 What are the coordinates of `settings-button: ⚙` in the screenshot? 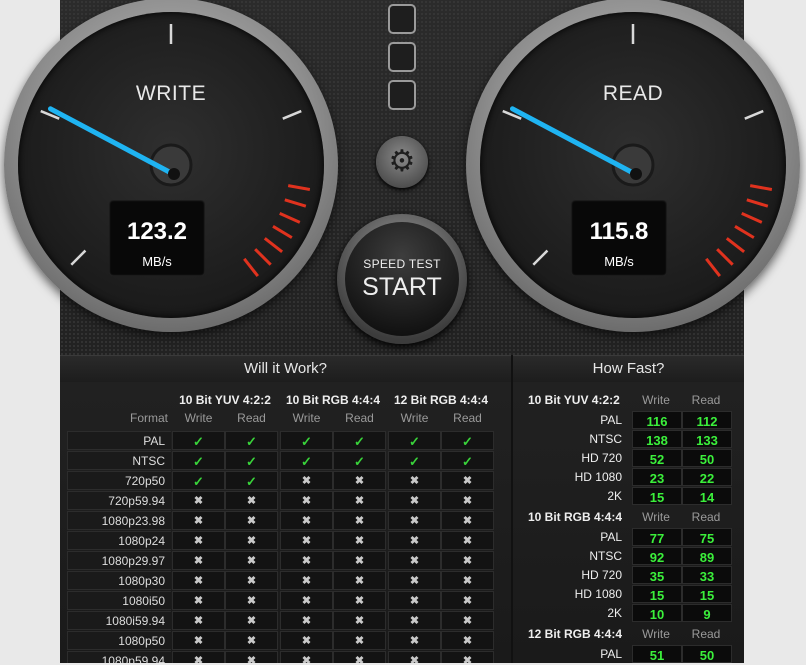 It's located at (402, 162).